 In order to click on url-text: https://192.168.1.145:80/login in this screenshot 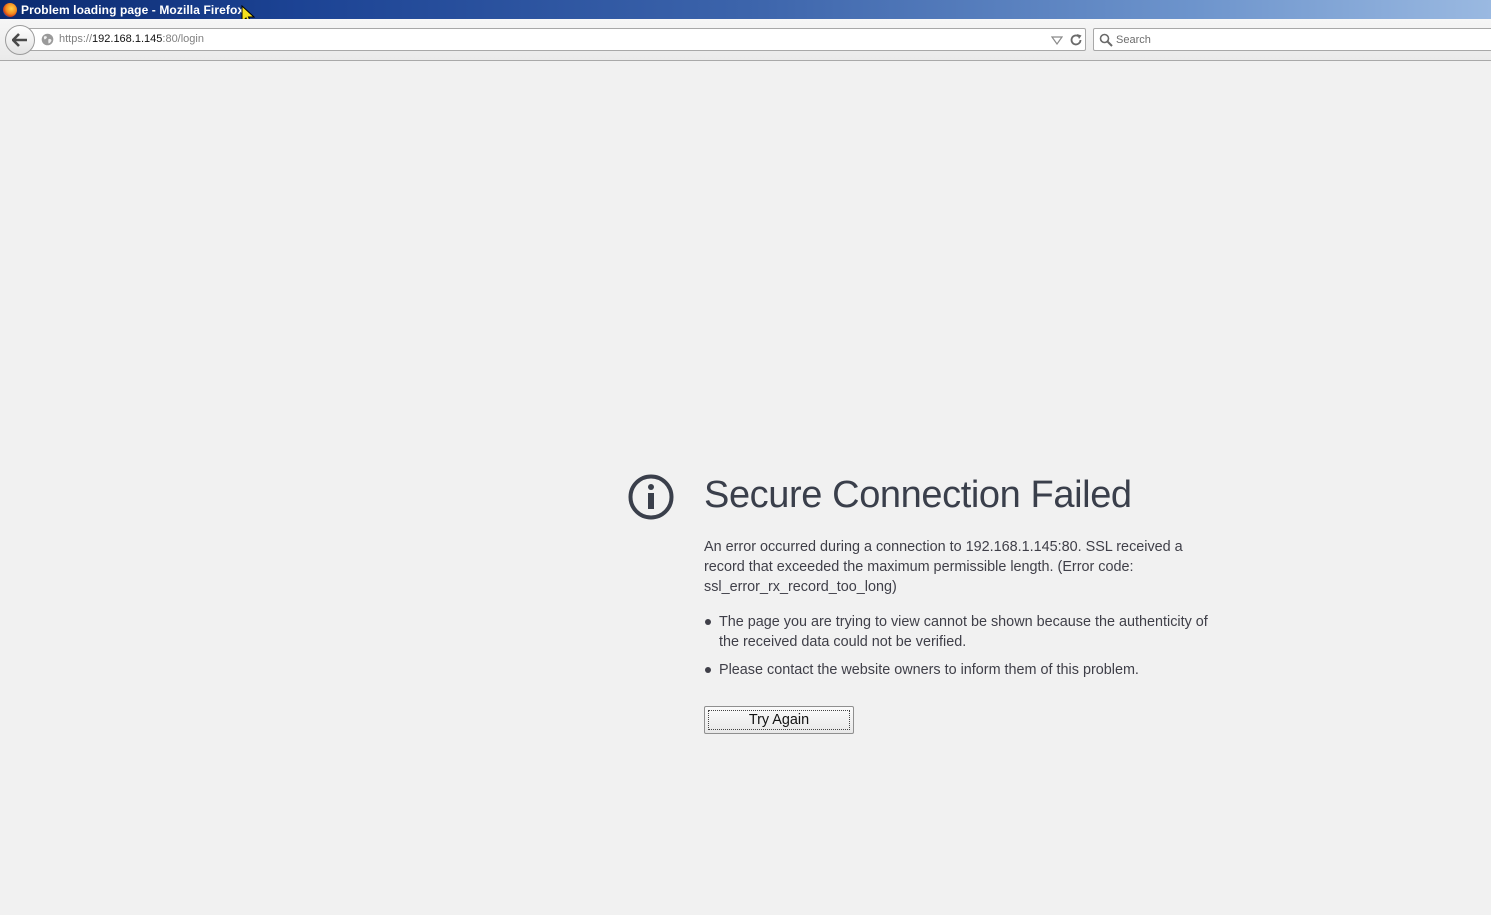, I will do `click(131, 39)`.